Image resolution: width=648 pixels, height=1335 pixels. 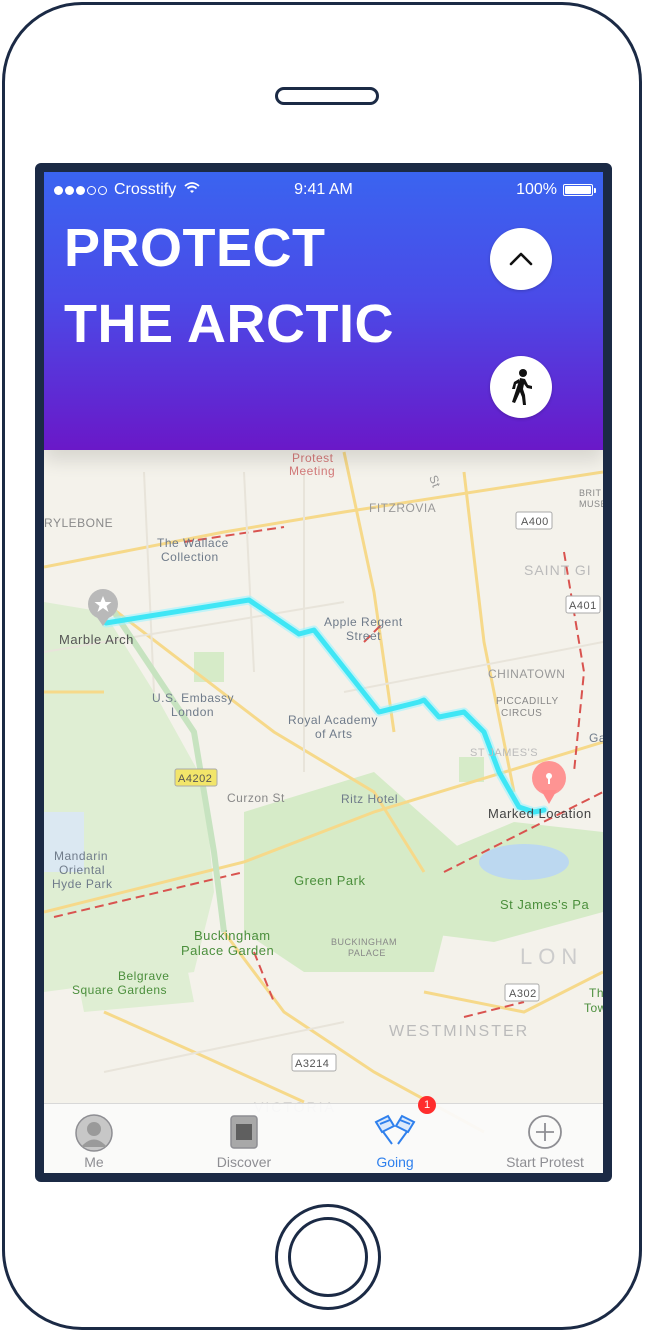 I want to click on tab-label: Going, so click(x=395, y=1162).